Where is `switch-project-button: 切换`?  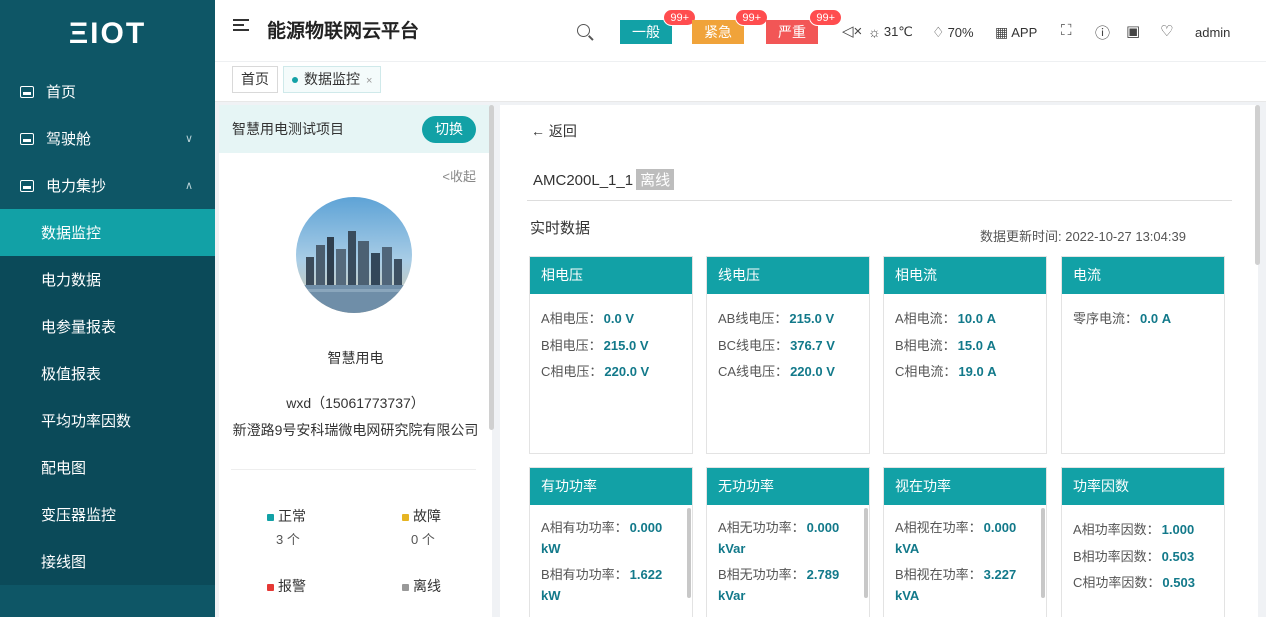
switch-project-button: 切换 is located at coordinates (449, 129).